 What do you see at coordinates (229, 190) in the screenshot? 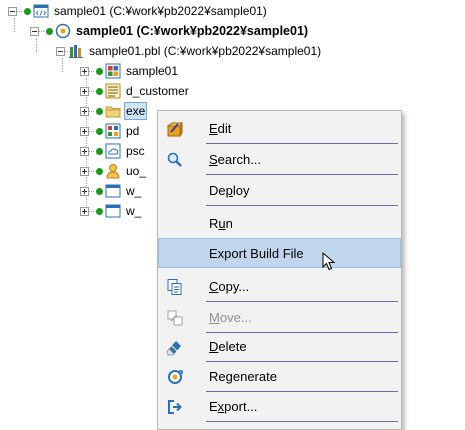
I see `menu-item-label: Deploy` at bounding box center [229, 190].